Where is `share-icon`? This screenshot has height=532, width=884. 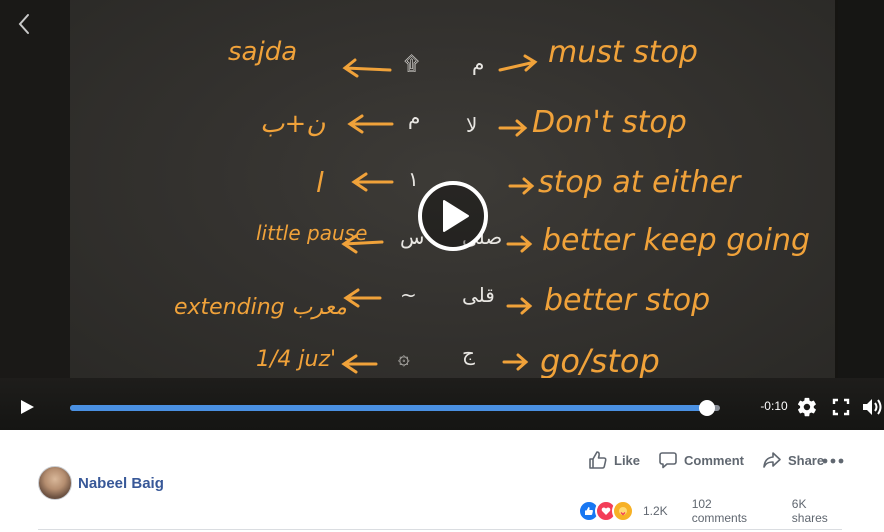 share-icon is located at coordinates (772, 460).